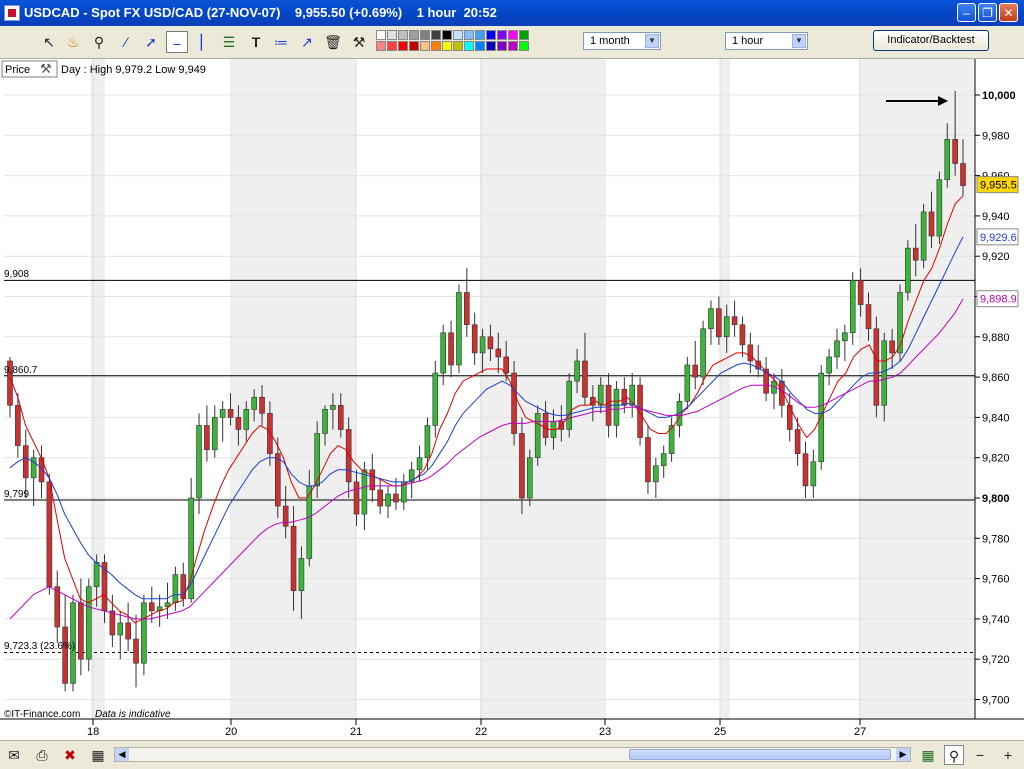 This screenshot has height=769, width=1024. What do you see at coordinates (70, 755) in the screenshot?
I see `delete-icon: ✖` at bounding box center [70, 755].